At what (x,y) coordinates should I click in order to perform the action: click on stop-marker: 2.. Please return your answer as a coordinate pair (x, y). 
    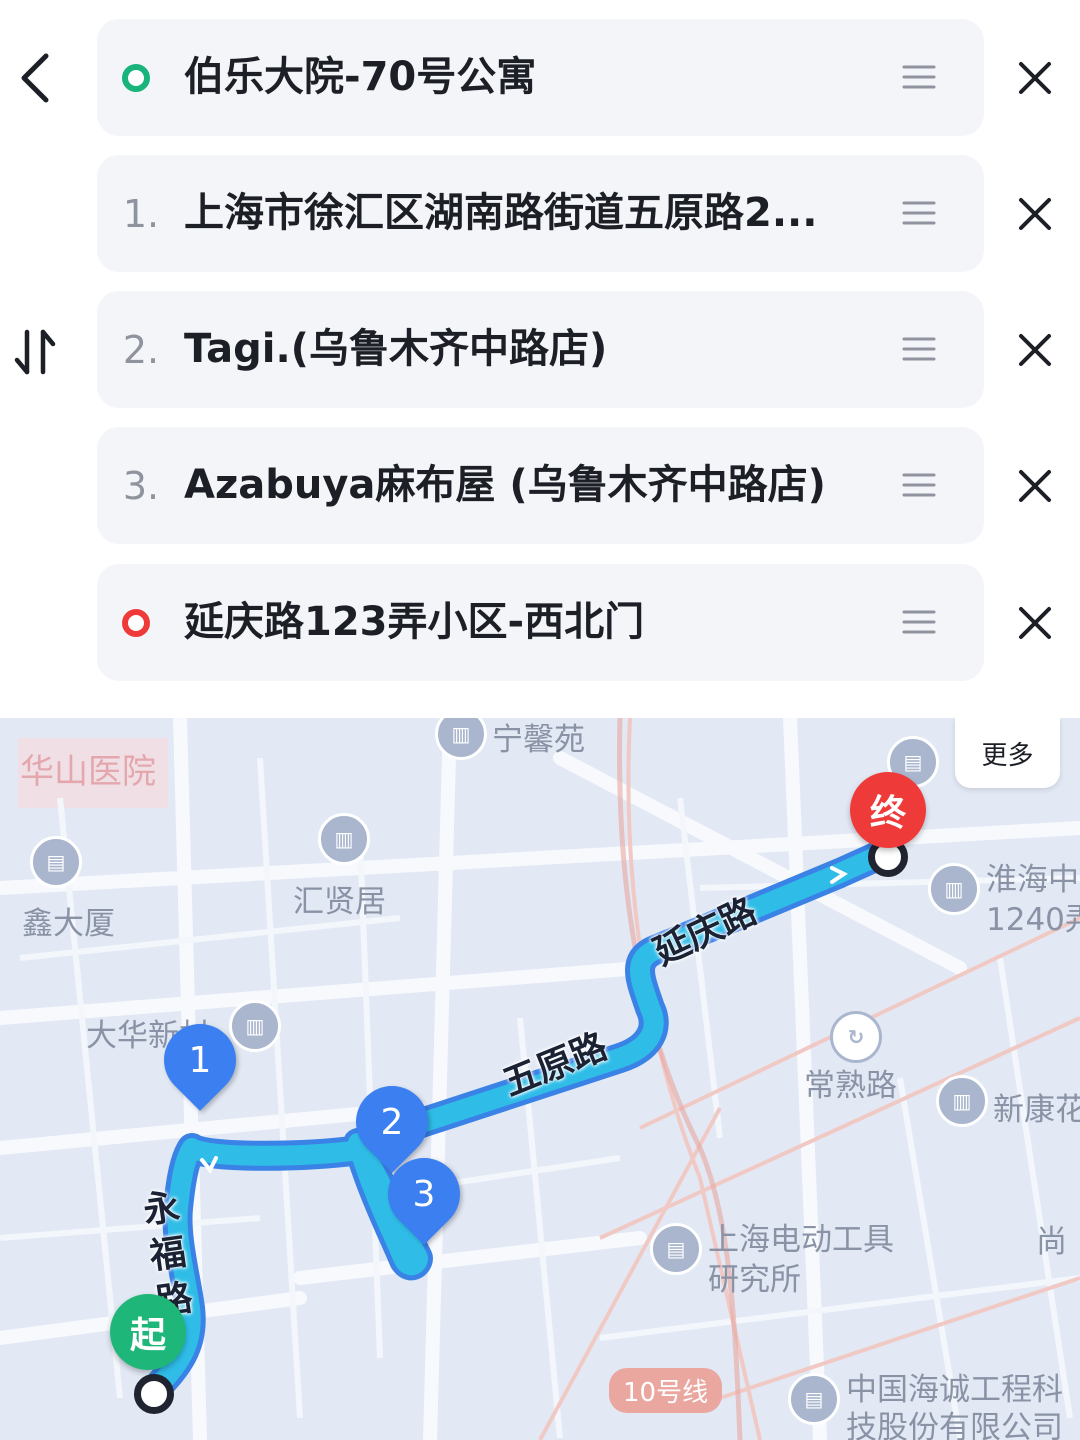
    Looking at the image, I should click on (136, 349).